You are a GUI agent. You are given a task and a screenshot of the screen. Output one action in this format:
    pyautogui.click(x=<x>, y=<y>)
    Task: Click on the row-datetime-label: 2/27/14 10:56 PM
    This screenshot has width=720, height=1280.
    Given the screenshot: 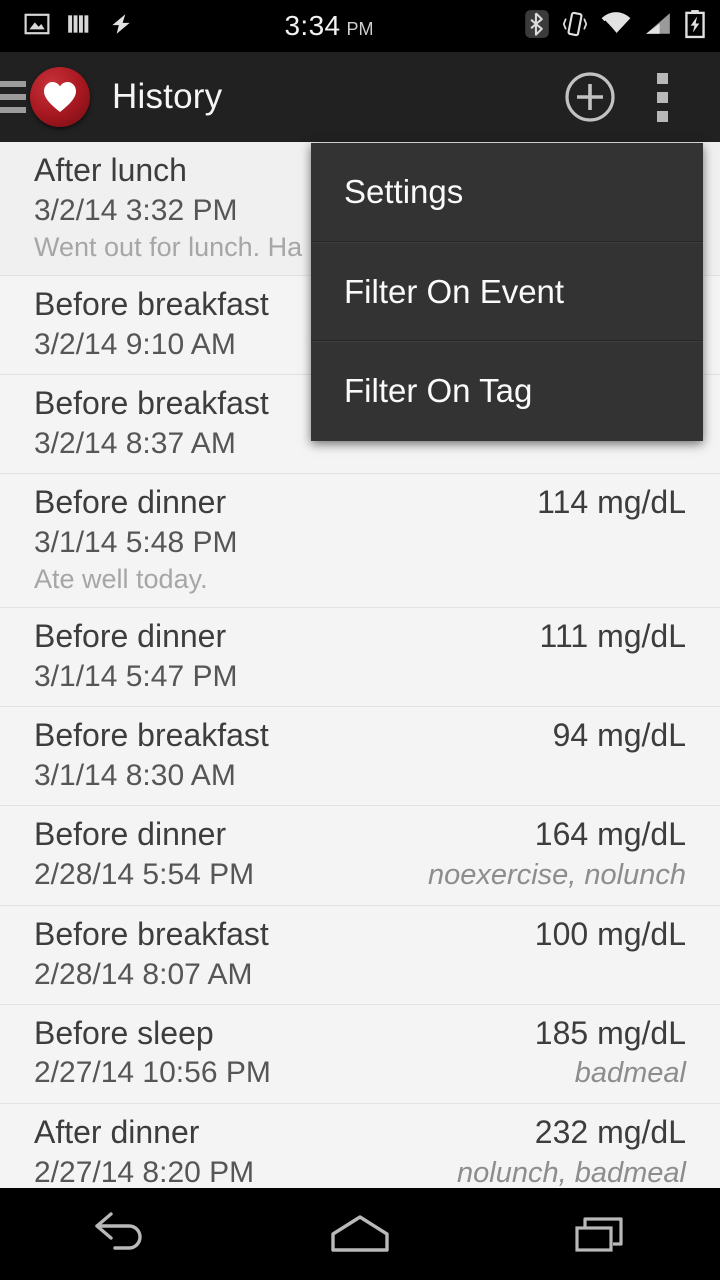 What is the action you would take?
    pyautogui.click(x=152, y=1073)
    